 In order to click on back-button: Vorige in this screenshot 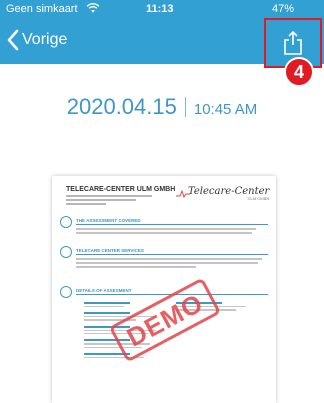, I will do `click(36, 40)`.